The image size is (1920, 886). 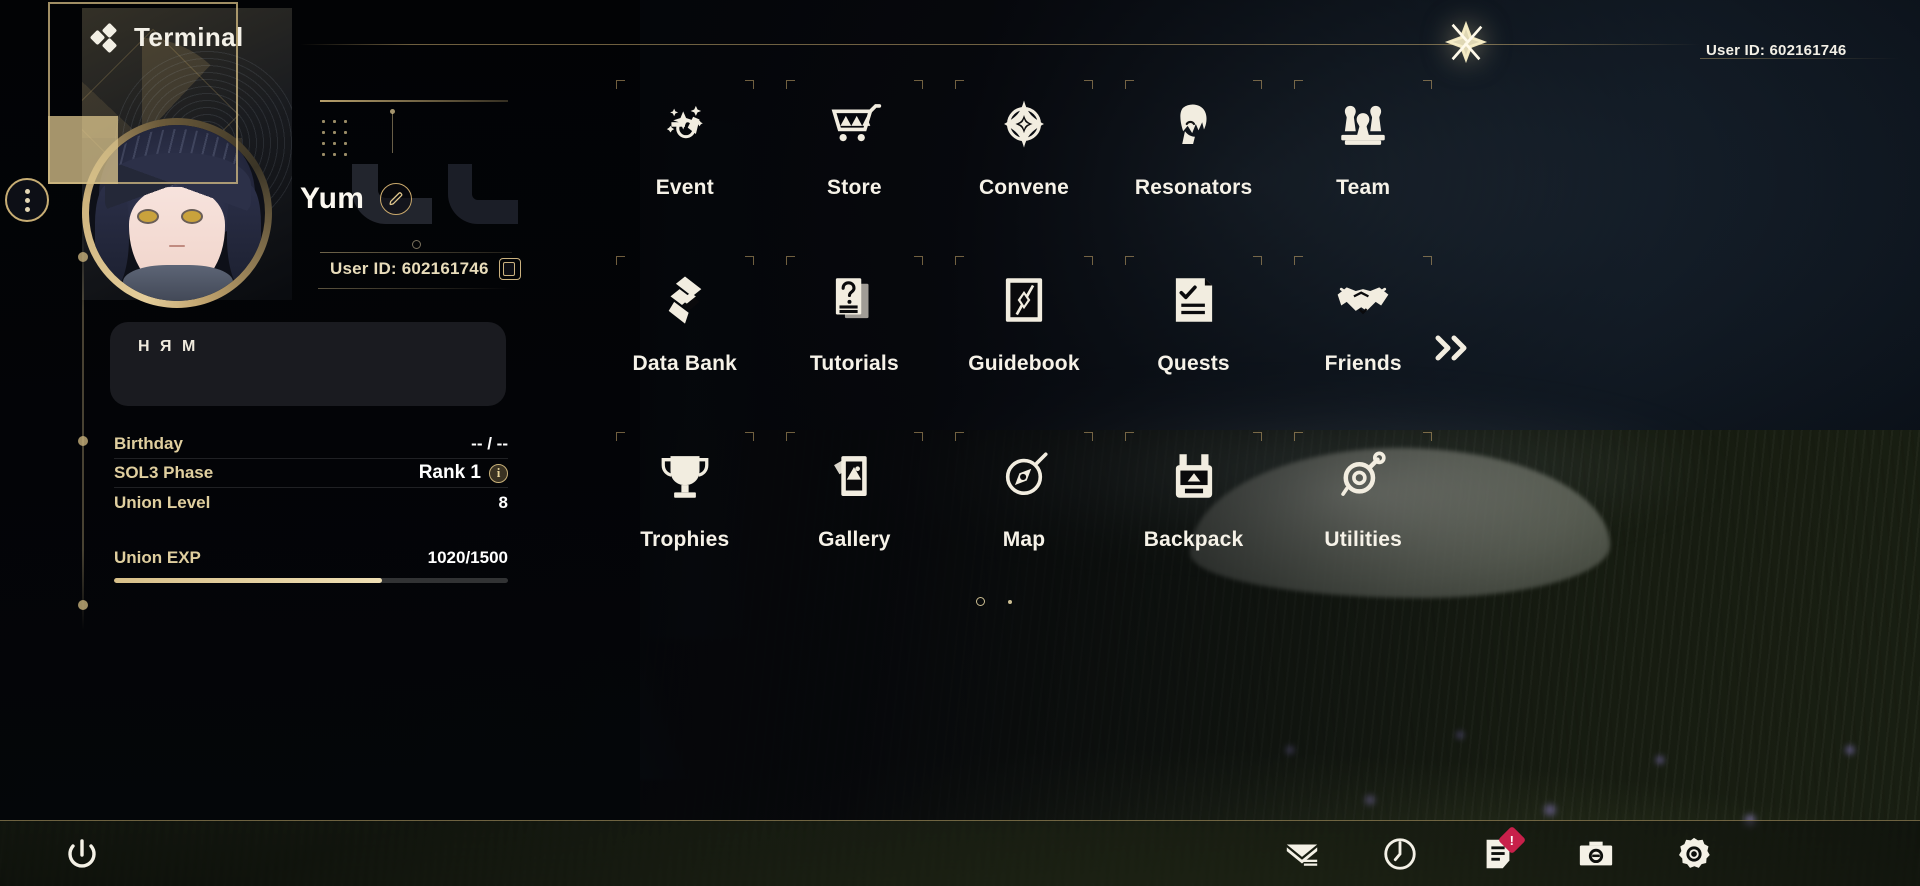 What do you see at coordinates (308, 364) in the screenshot?
I see `signature-field: Н Я М` at bounding box center [308, 364].